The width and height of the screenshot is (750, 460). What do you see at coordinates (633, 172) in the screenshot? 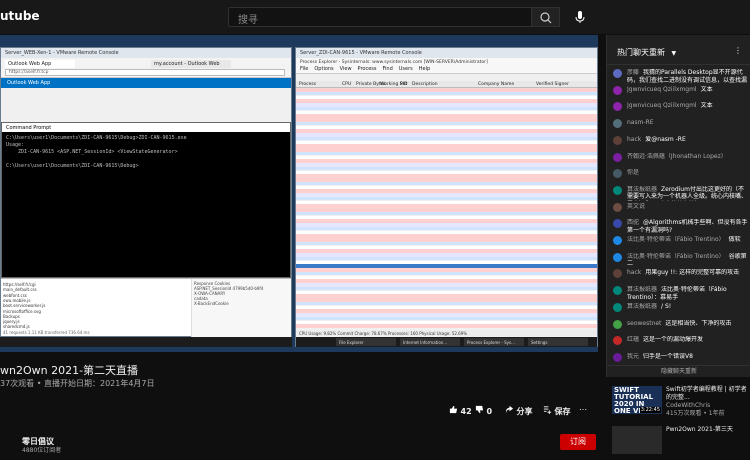
I see `chat-author: 你是` at bounding box center [633, 172].